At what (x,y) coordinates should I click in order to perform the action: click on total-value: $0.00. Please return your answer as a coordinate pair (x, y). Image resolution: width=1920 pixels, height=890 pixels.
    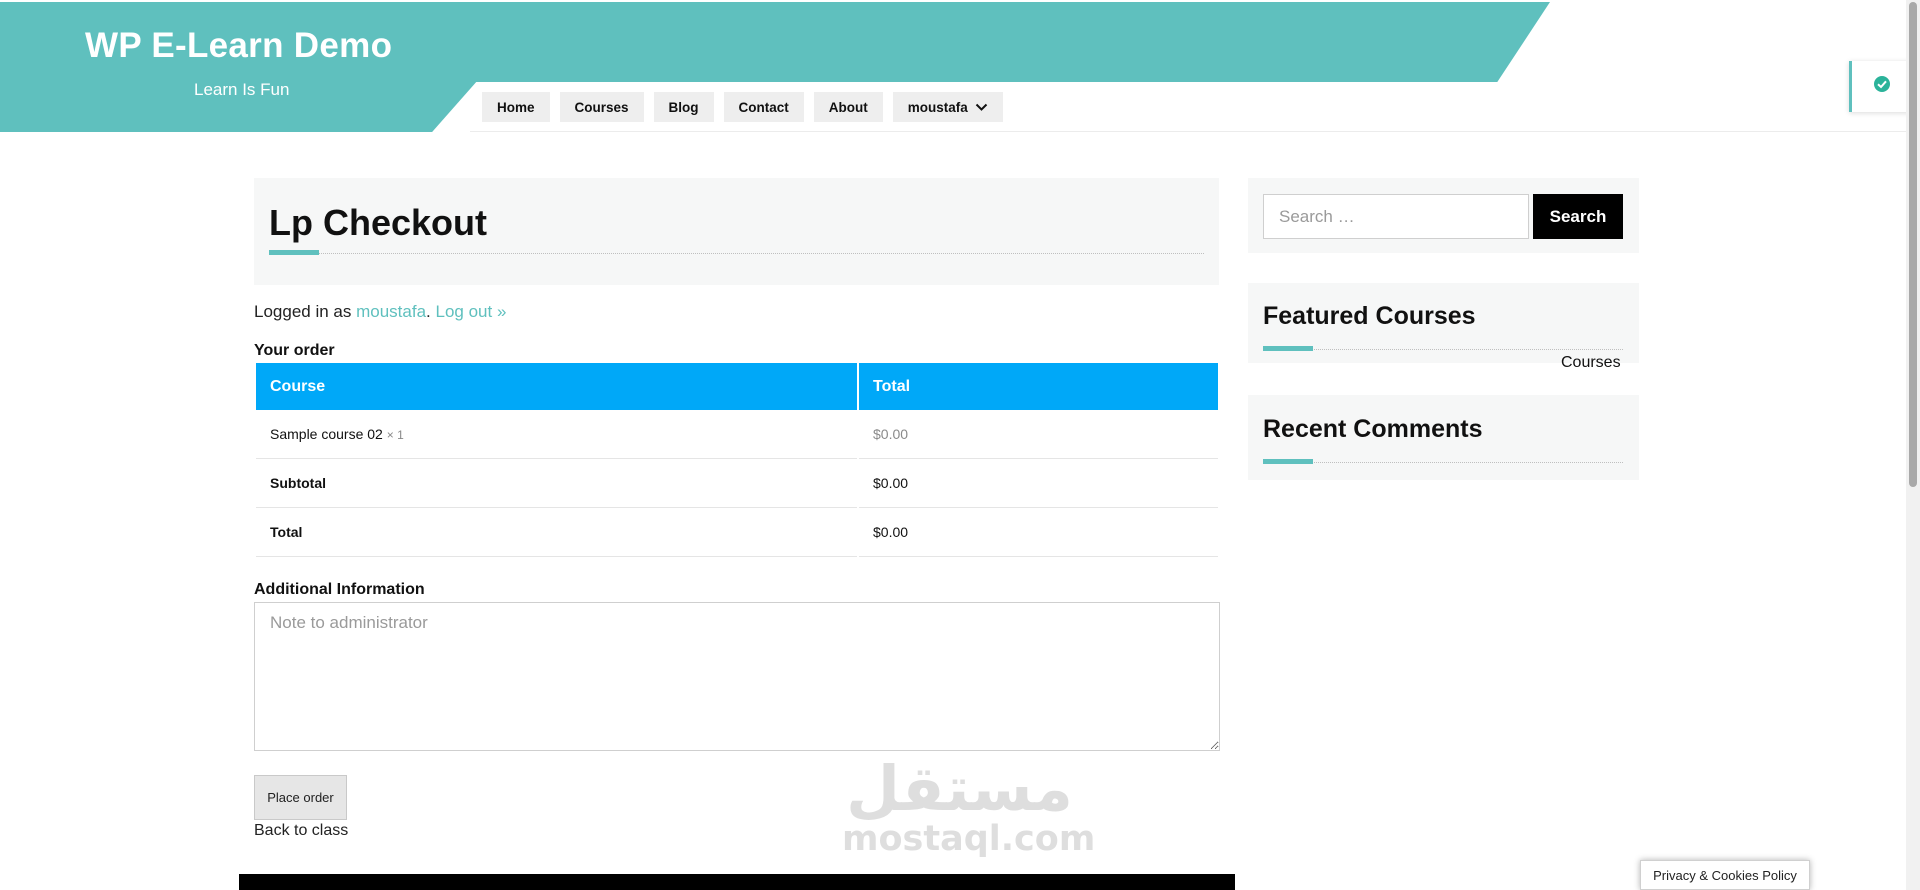
    Looking at the image, I should click on (1038, 532).